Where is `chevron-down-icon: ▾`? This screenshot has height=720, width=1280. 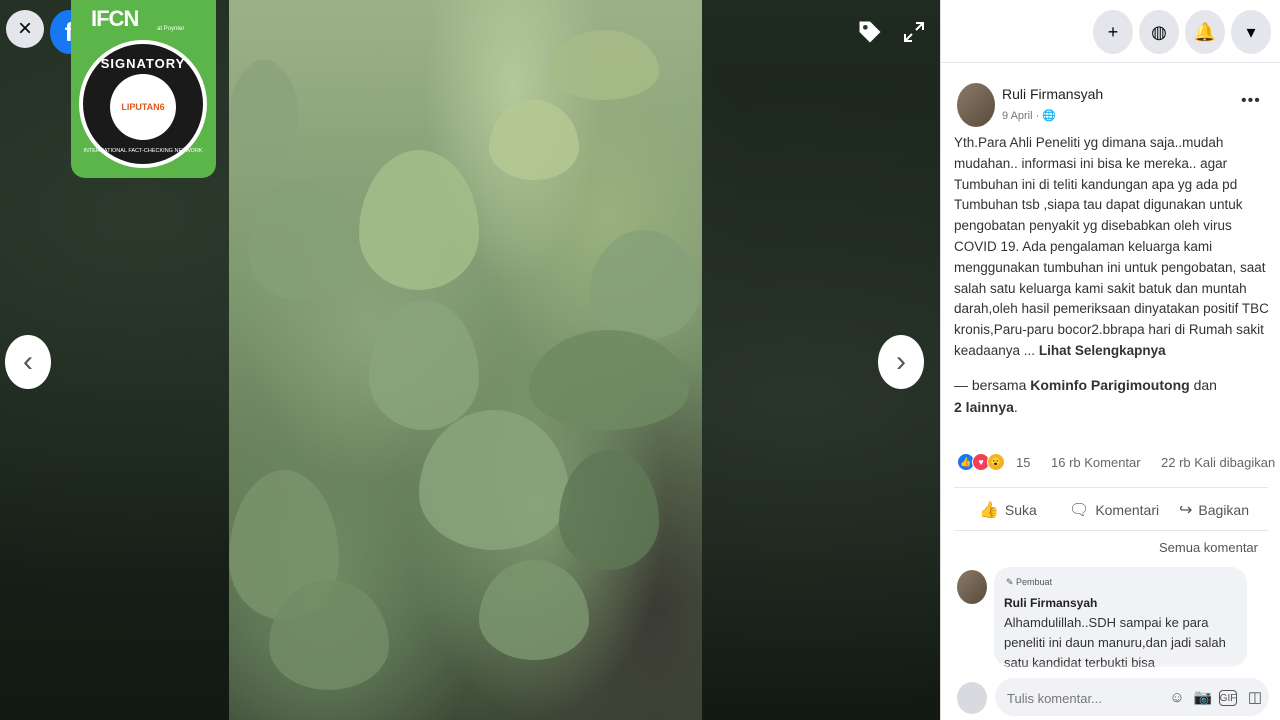
chevron-down-icon: ▾ is located at coordinates (1251, 31).